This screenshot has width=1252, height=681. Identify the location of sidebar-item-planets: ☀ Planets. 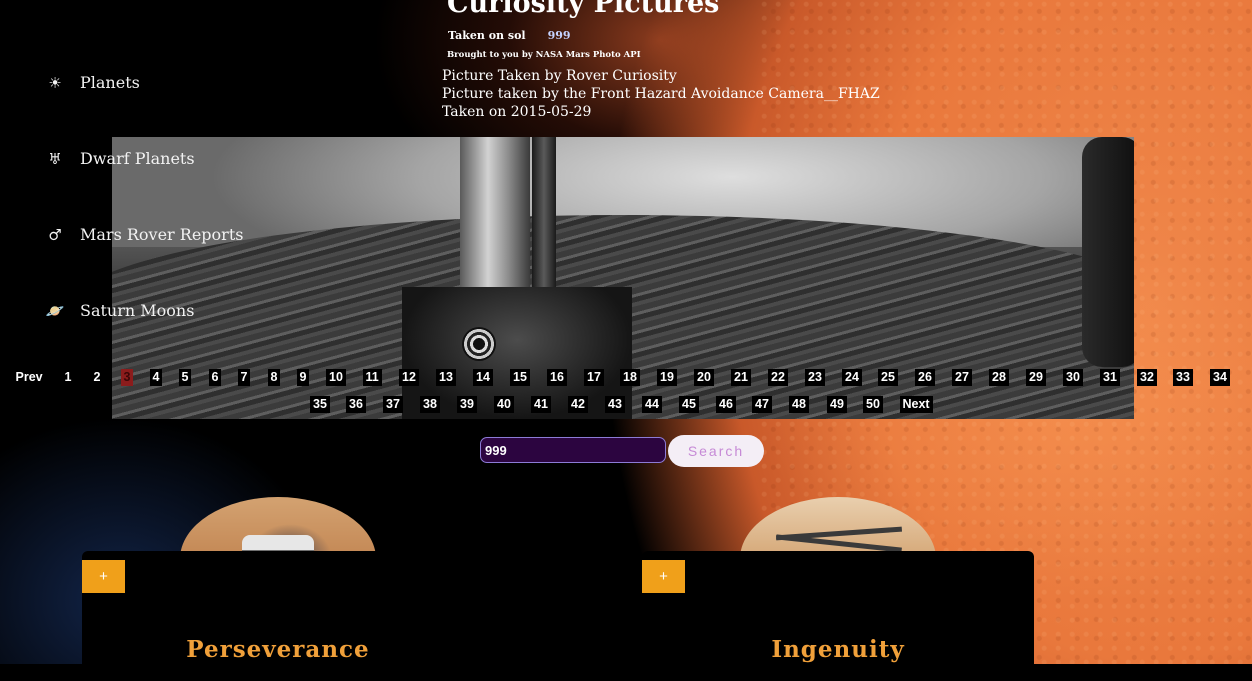
(92, 82).